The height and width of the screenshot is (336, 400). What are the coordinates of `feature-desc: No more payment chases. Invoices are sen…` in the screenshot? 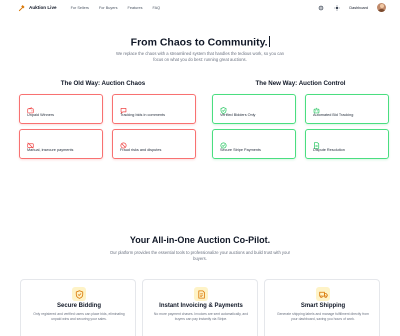 It's located at (201, 316).